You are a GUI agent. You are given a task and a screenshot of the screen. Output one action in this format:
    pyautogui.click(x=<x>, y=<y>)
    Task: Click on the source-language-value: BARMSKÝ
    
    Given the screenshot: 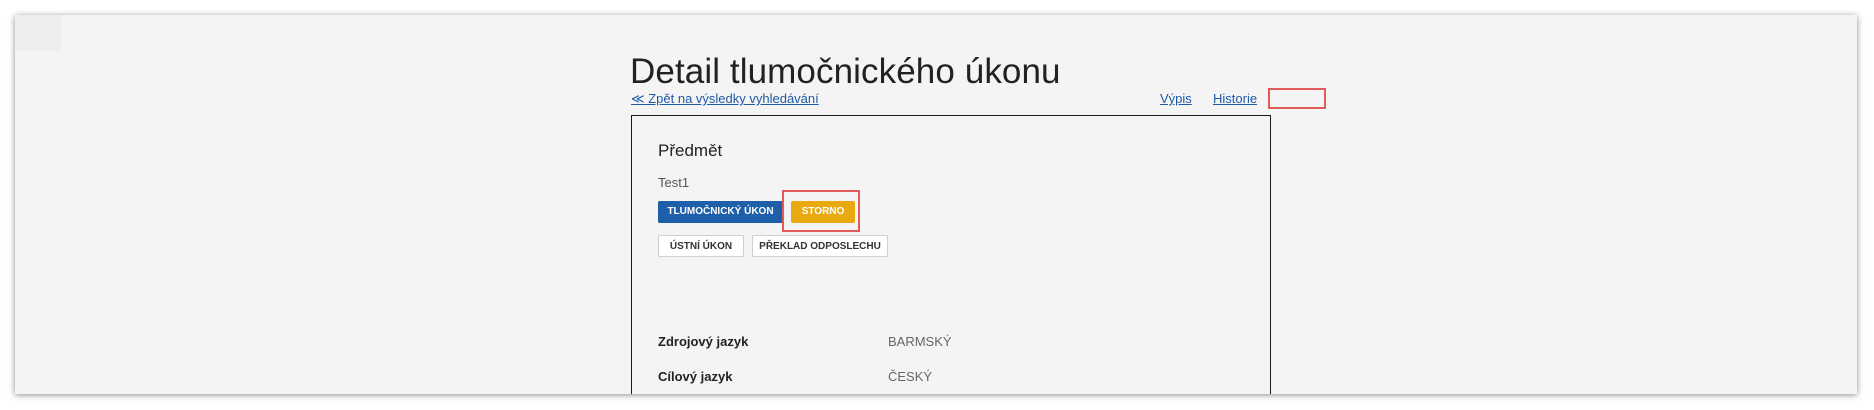 What is the action you would take?
    pyautogui.click(x=920, y=341)
    